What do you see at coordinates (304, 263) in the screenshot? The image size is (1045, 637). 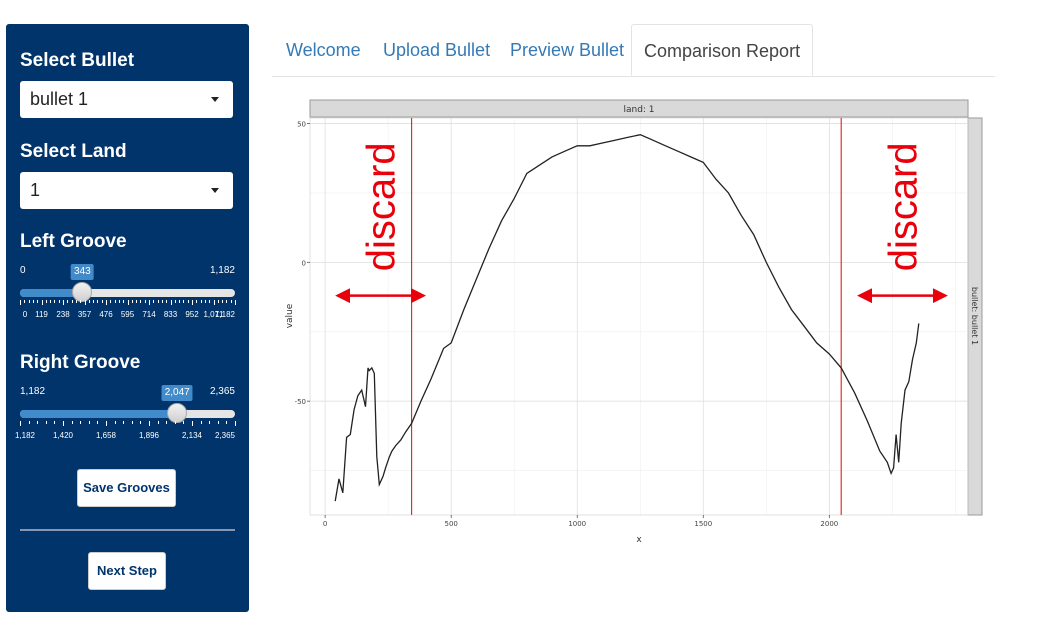 I see `y-tick-label: 0` at bounding box center [304, 263].